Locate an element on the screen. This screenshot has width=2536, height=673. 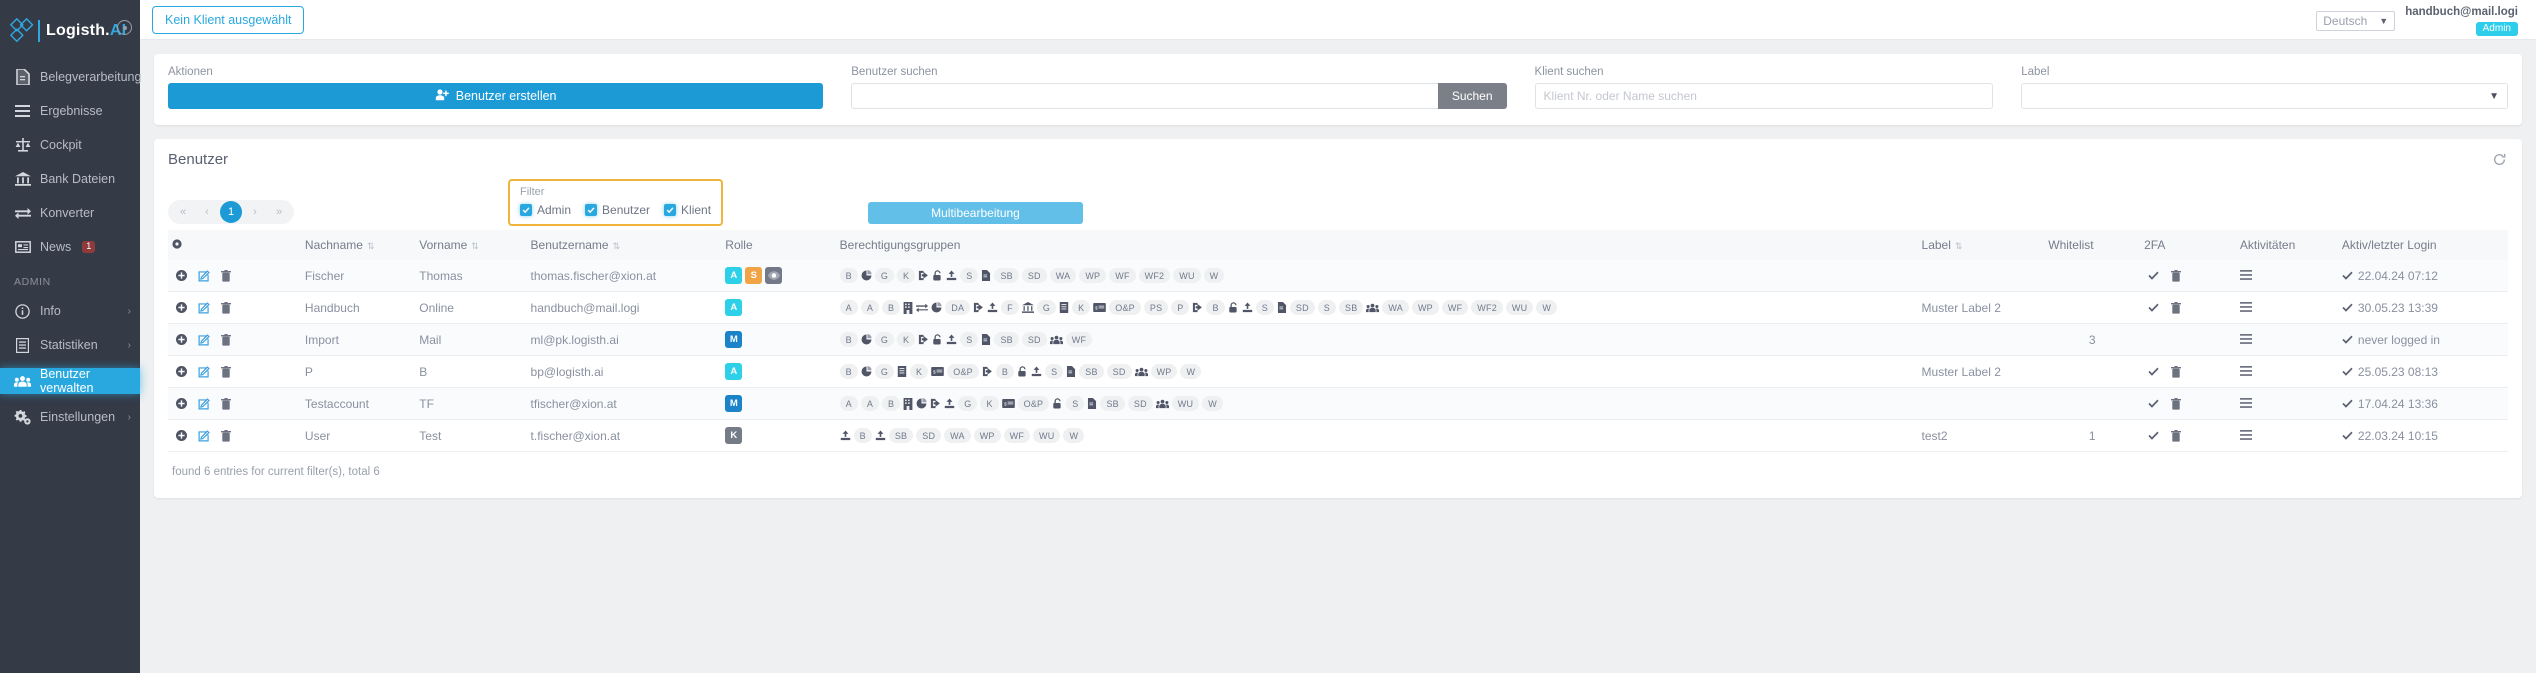
role-badge-S: S is located at coordinates (754, 275).